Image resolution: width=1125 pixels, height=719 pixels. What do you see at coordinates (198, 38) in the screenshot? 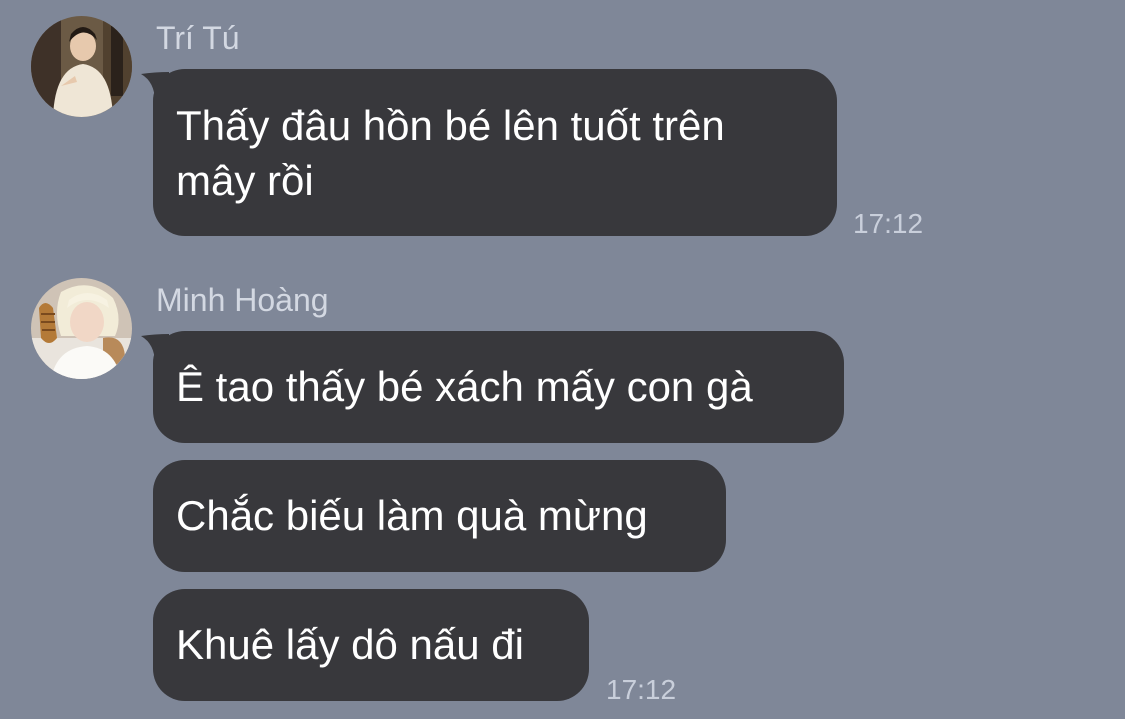
I see `sender-name-tri-tu: Trí Tú` at bounding box center [198, 38].